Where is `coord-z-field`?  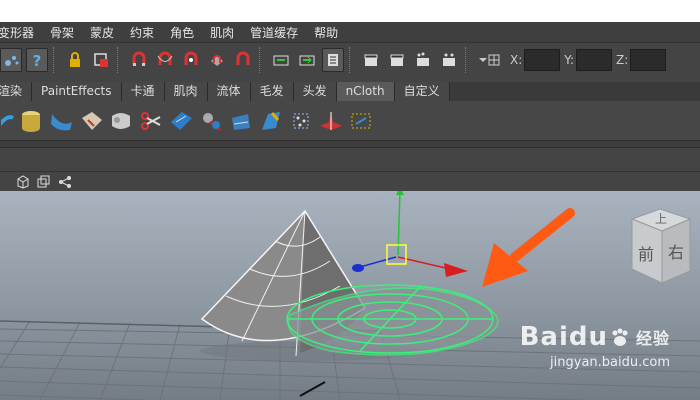 coord-z-field is located at coordinates (648, 59).